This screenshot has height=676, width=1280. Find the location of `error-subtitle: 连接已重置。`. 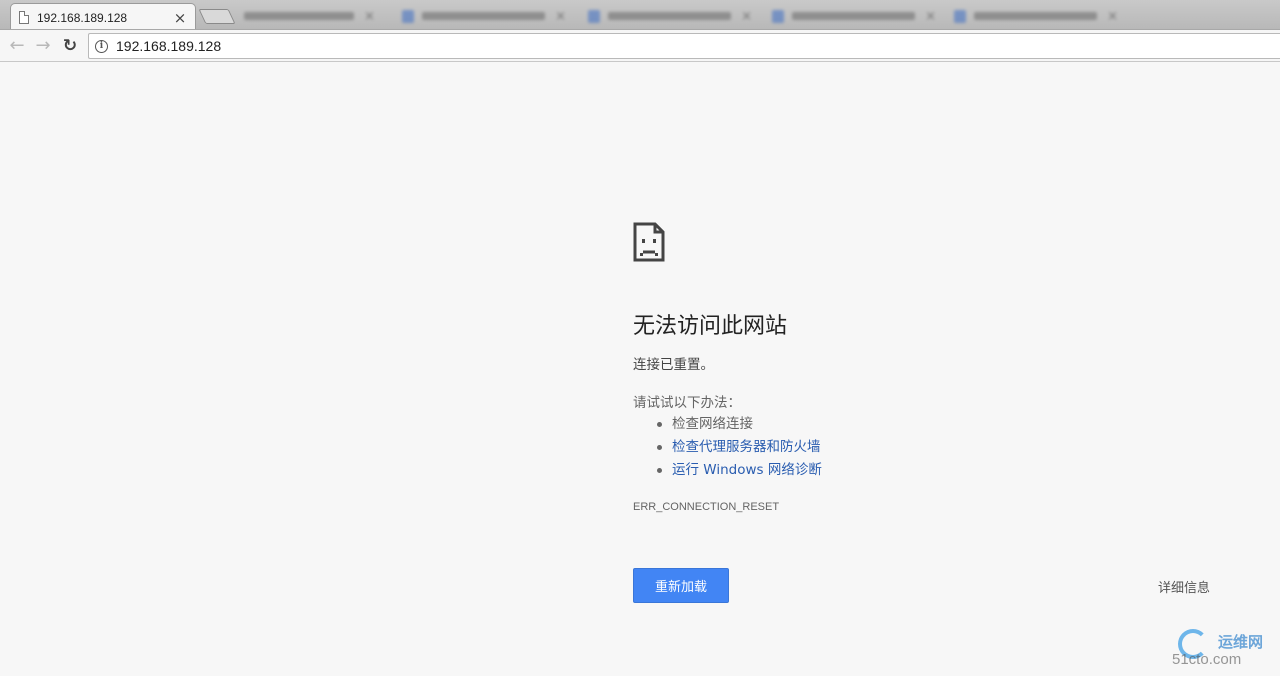

error-subtitle: 连接已重置。 is located at coordinates (673, 365).